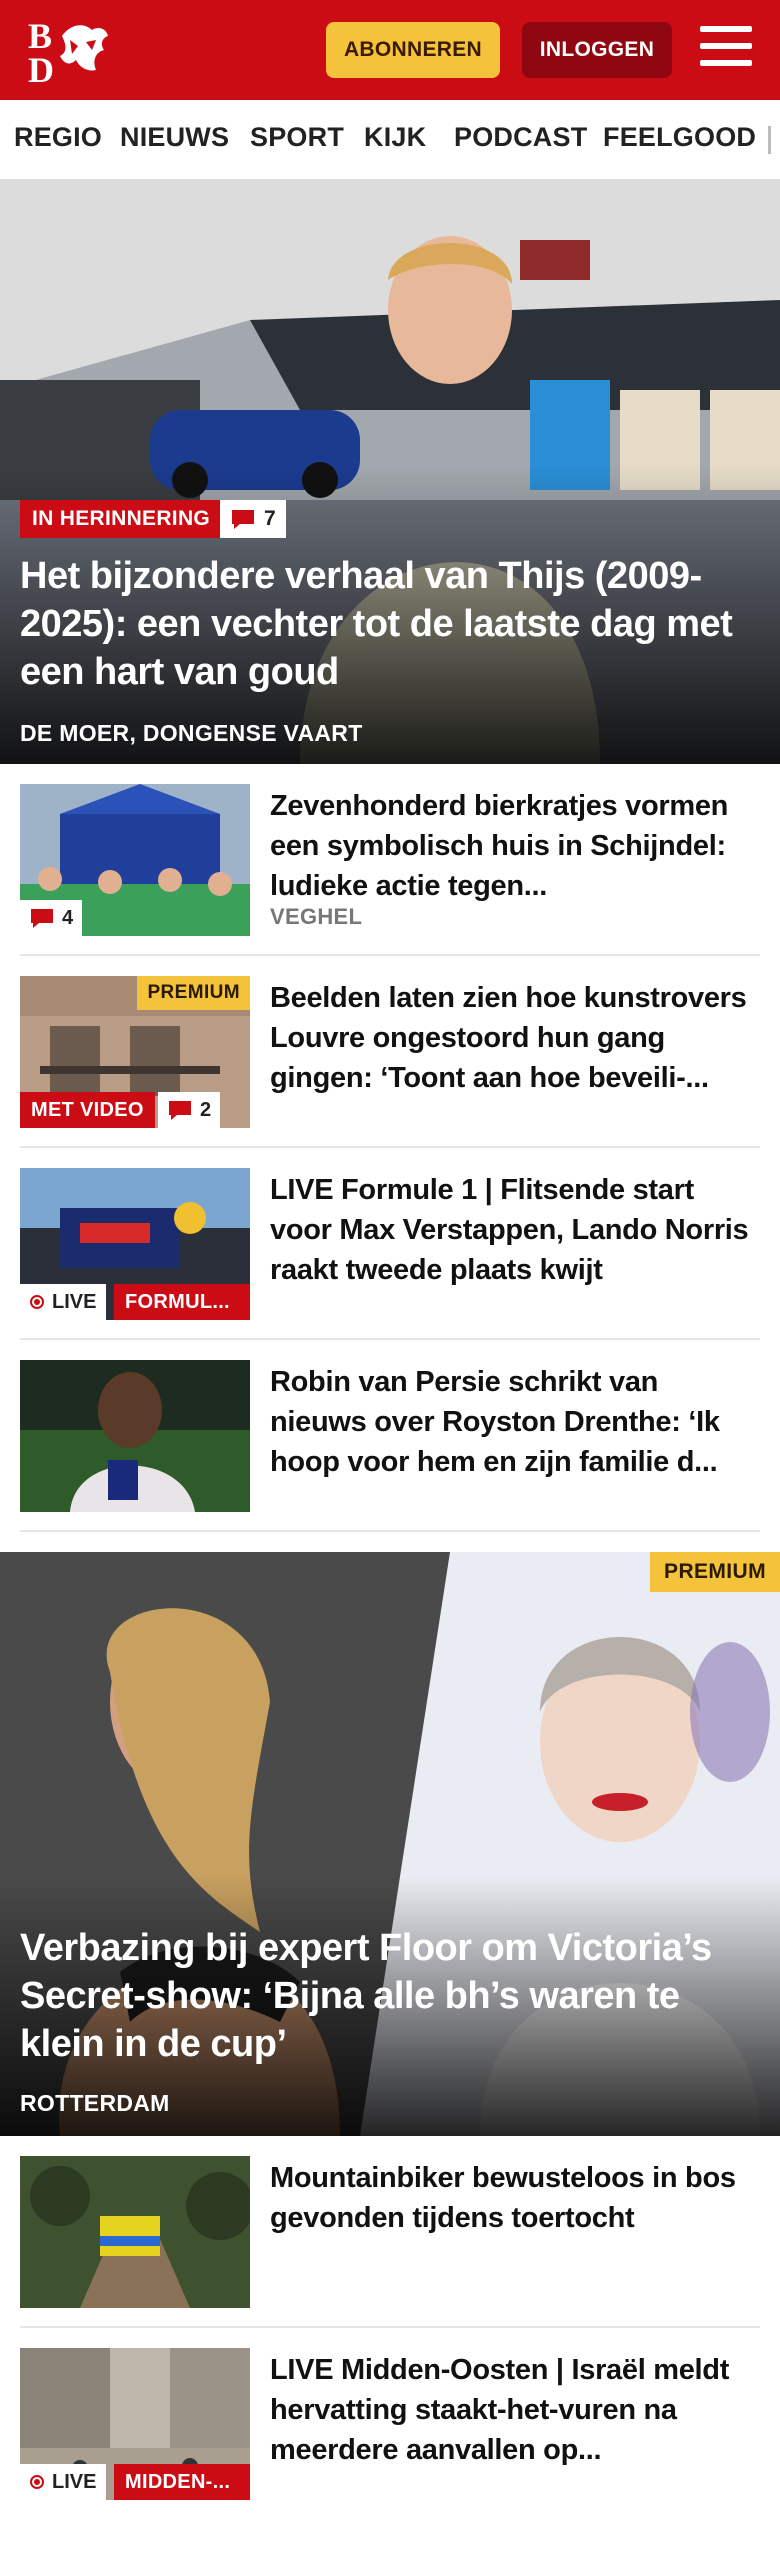 This screenshot has width=780, height=2560. What do you see at coordinates (270, 518) in the screenshot?
I see `hero-comment-count: 7` at bounding box center [270, 518].